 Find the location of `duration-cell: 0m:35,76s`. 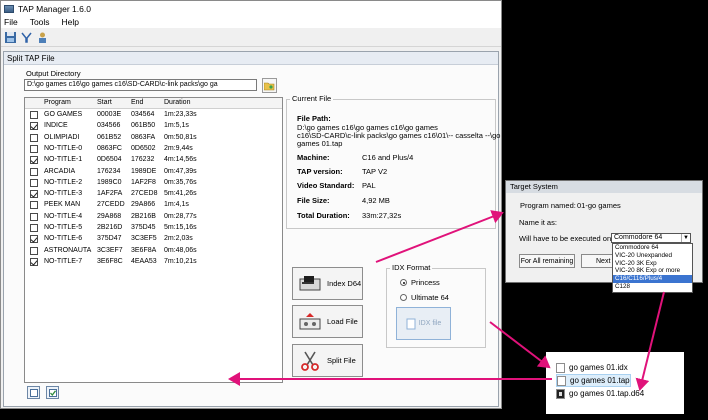

duration-cell: 0m:35,76s is located at coordinates (180, 182).